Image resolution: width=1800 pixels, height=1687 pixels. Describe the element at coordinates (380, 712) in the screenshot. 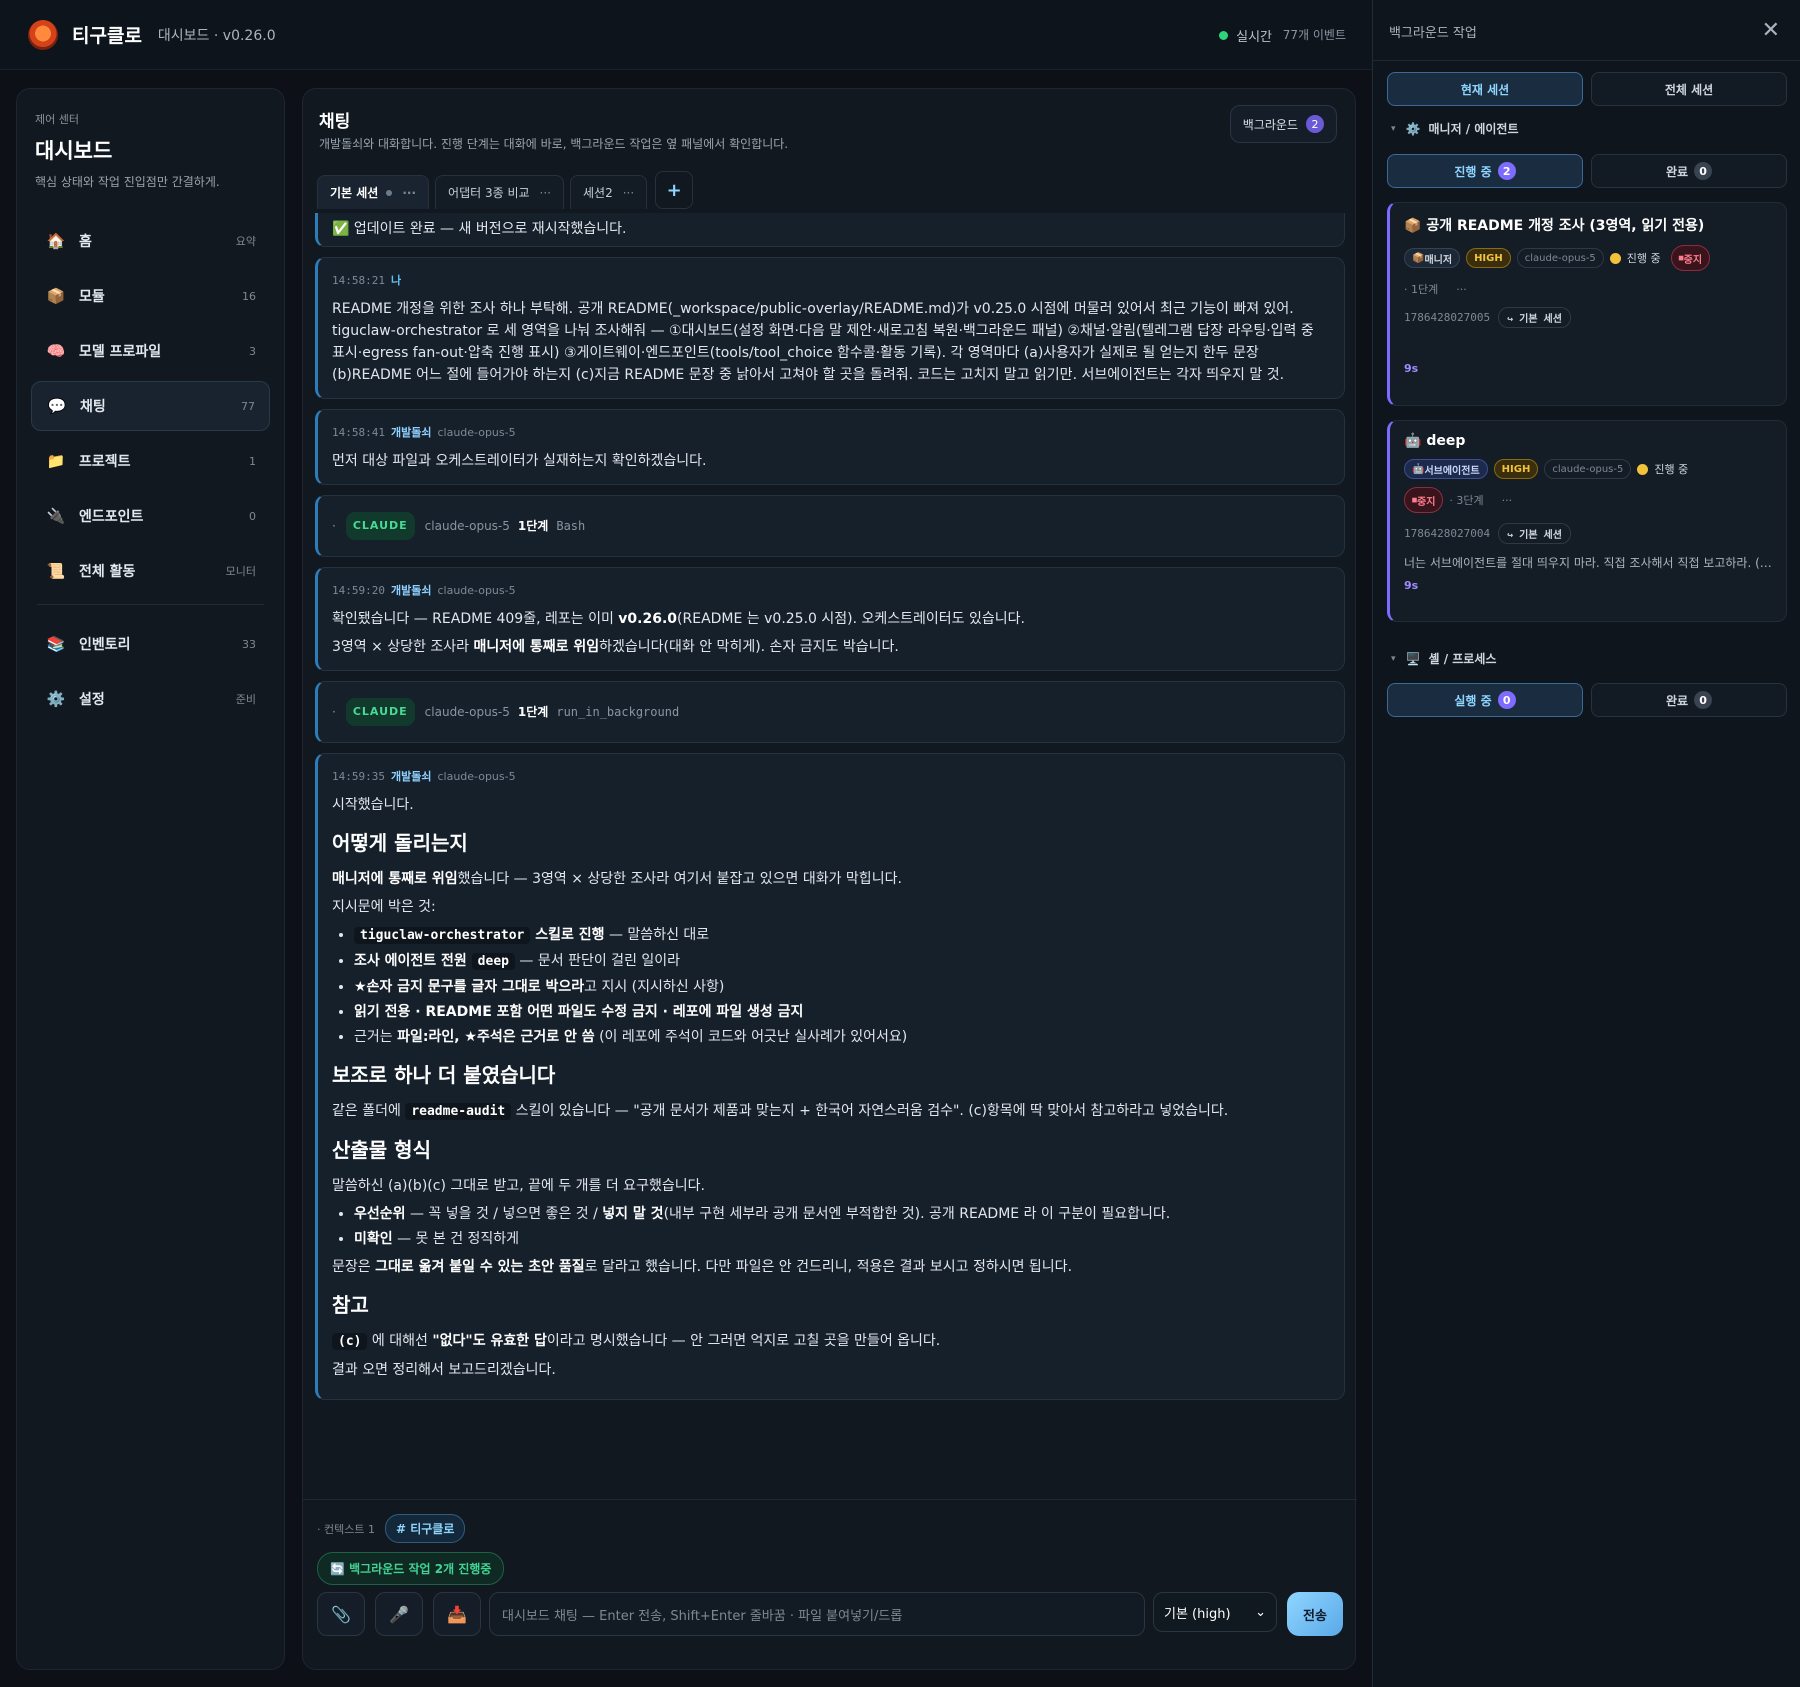

I see `claude-tag: CLAUDE` at that location.